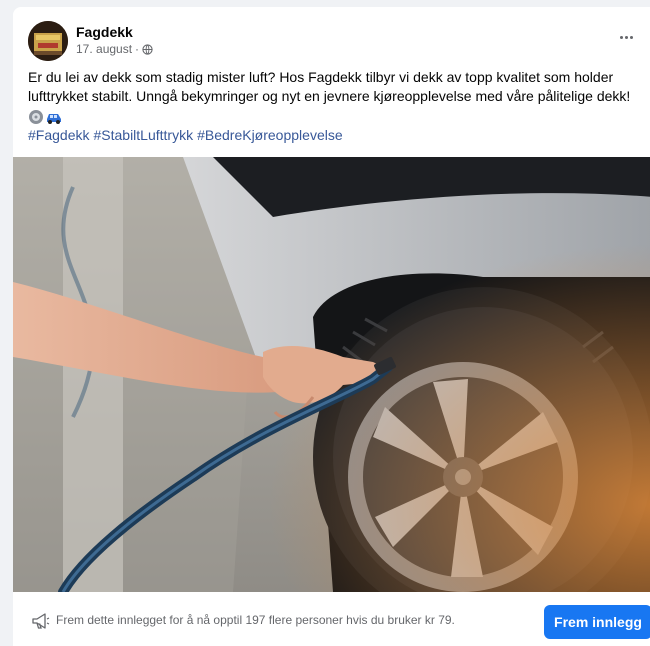  I want to click on avatar-image, so click(48, 41).